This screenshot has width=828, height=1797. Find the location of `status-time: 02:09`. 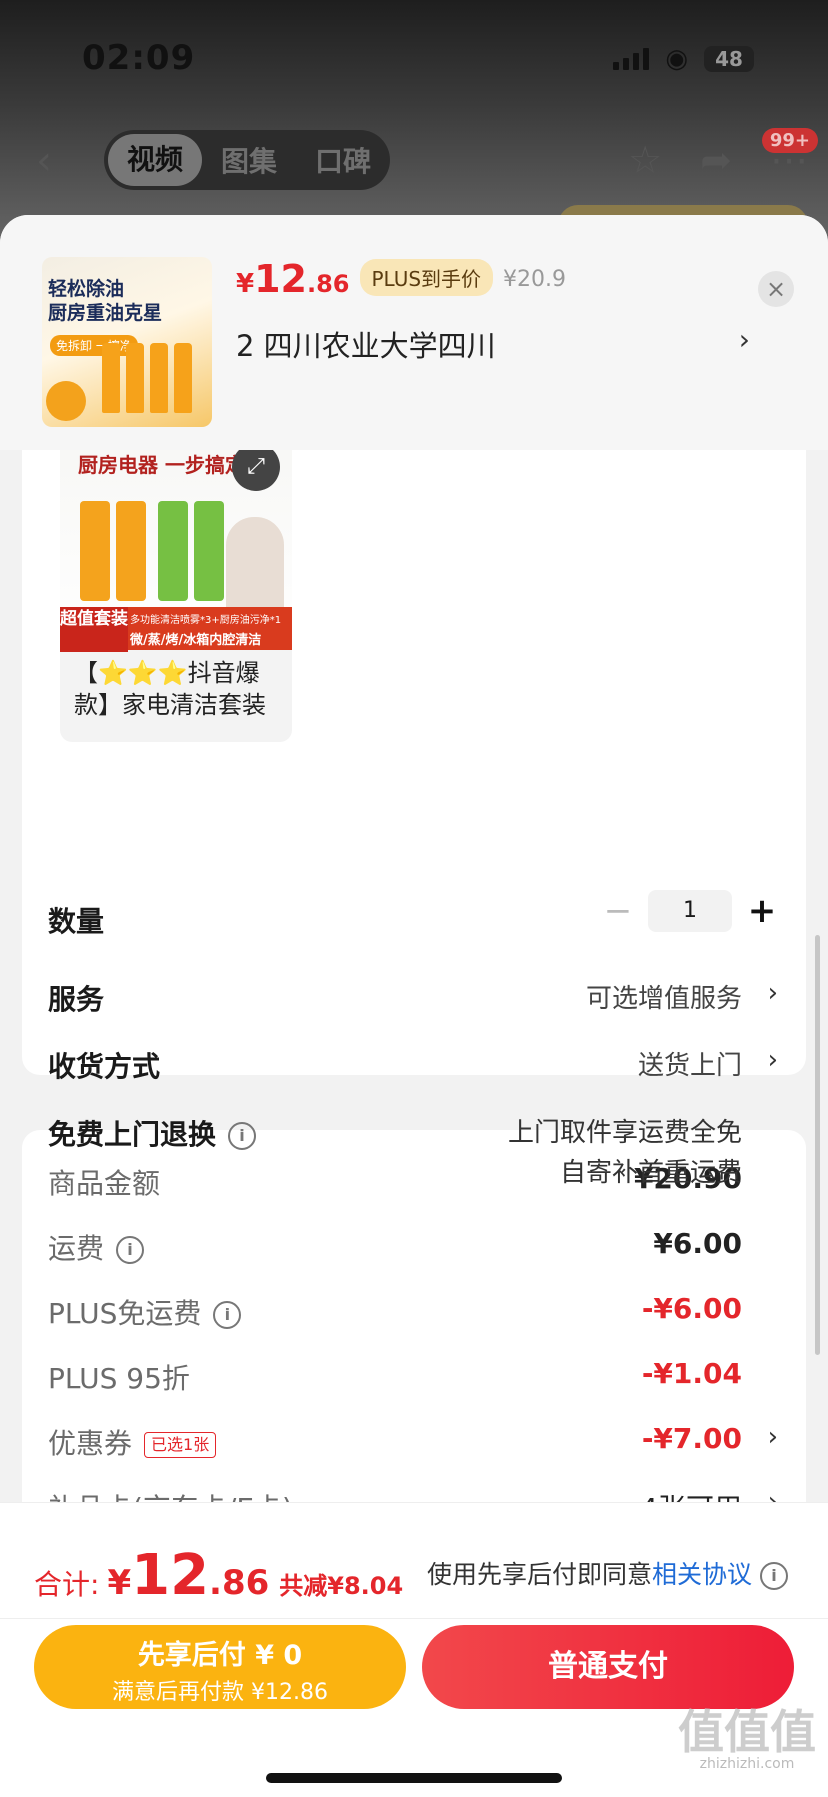

status-time: 02:09 is located at coordinates (139, 58).